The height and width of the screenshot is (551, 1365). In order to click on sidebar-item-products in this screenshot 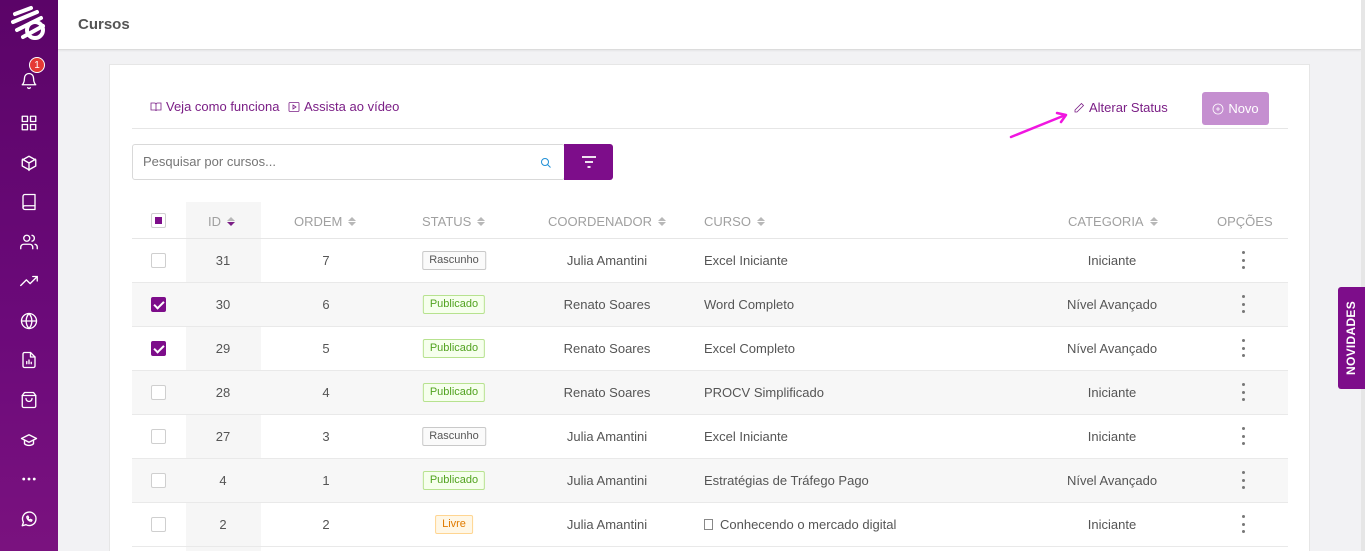, I will do `click(29, 163)`.